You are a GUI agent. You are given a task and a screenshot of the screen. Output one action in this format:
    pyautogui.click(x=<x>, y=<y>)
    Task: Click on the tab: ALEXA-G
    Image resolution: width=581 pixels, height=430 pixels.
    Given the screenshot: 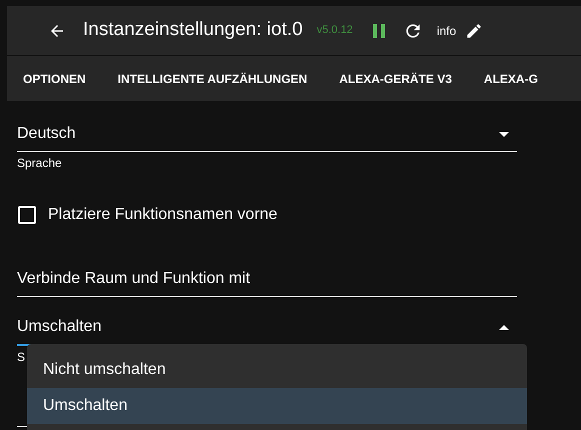 What is the action you would take?
    pyautogui.click(x=511, y=78)
    